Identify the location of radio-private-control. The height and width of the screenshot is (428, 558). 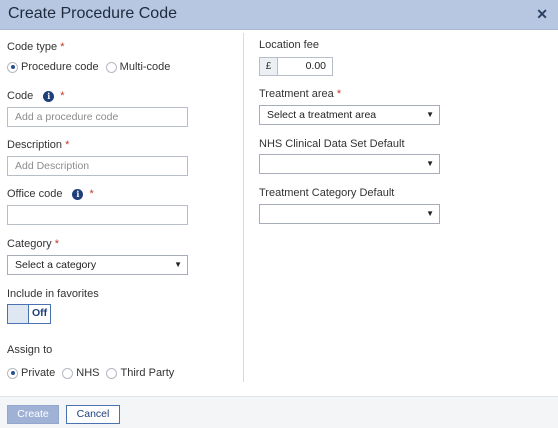
(12, 373).